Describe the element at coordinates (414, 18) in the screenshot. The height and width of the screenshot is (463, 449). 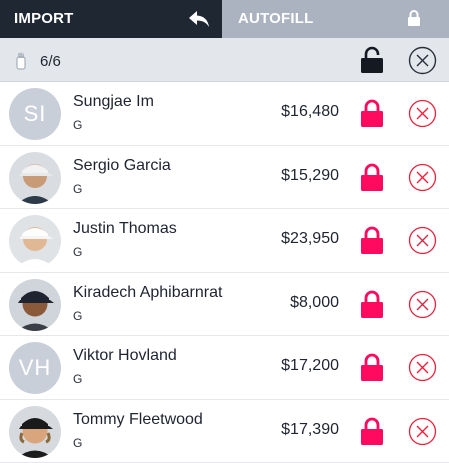
I see `lock-icon` at that location.